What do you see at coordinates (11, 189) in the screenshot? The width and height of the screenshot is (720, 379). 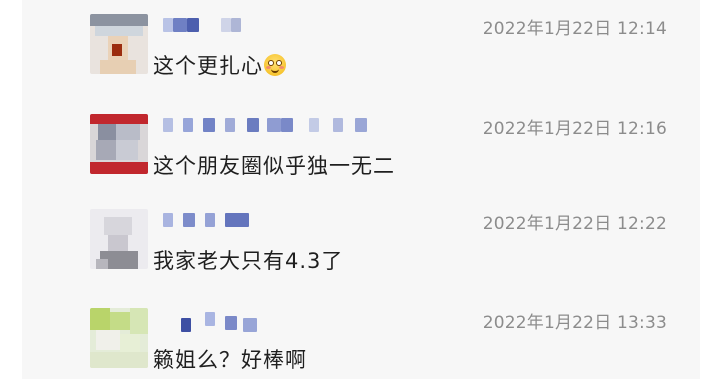 I see `left-margin` at bounding box center [11, 189].